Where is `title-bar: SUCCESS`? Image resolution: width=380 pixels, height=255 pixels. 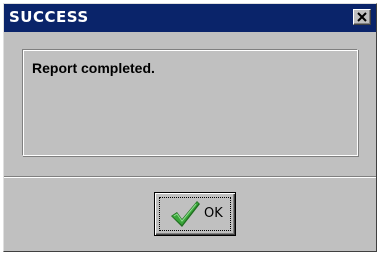 title-bar: SUCCESS is located at coordinates (190, 18).